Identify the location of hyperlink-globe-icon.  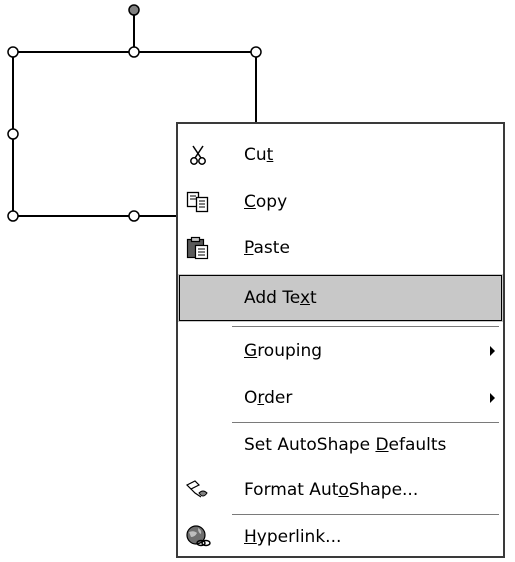
(198, 537).